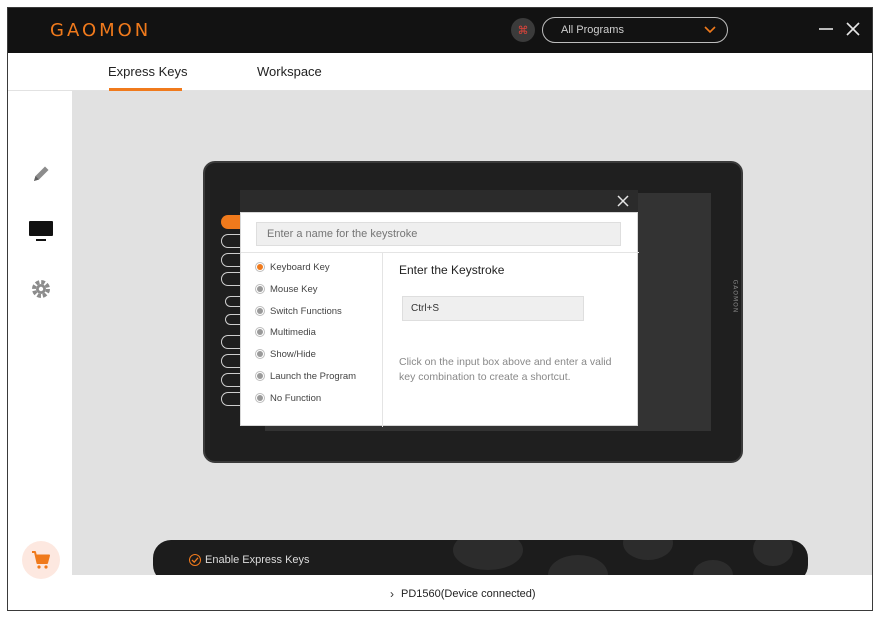  Describe the element at coordinates (260, 267) in the screenshot. I see `radio-selected-icon` at that location.